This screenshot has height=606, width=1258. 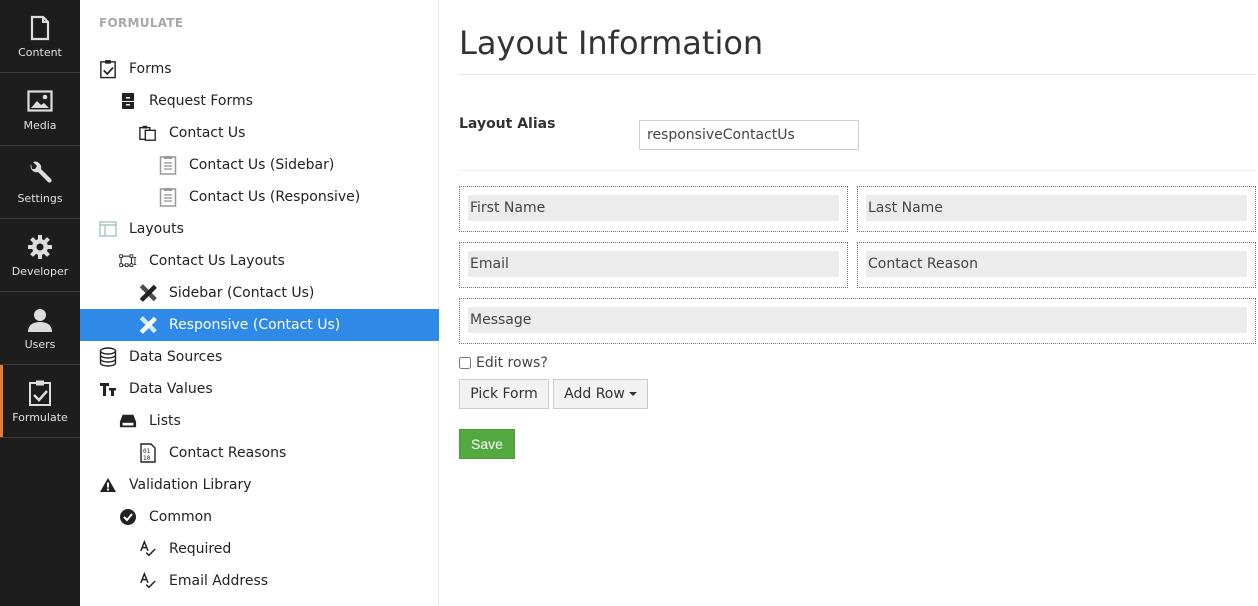 I want to click on tree-item-label: Contact Us Layouts, so click(x=217, y=261).